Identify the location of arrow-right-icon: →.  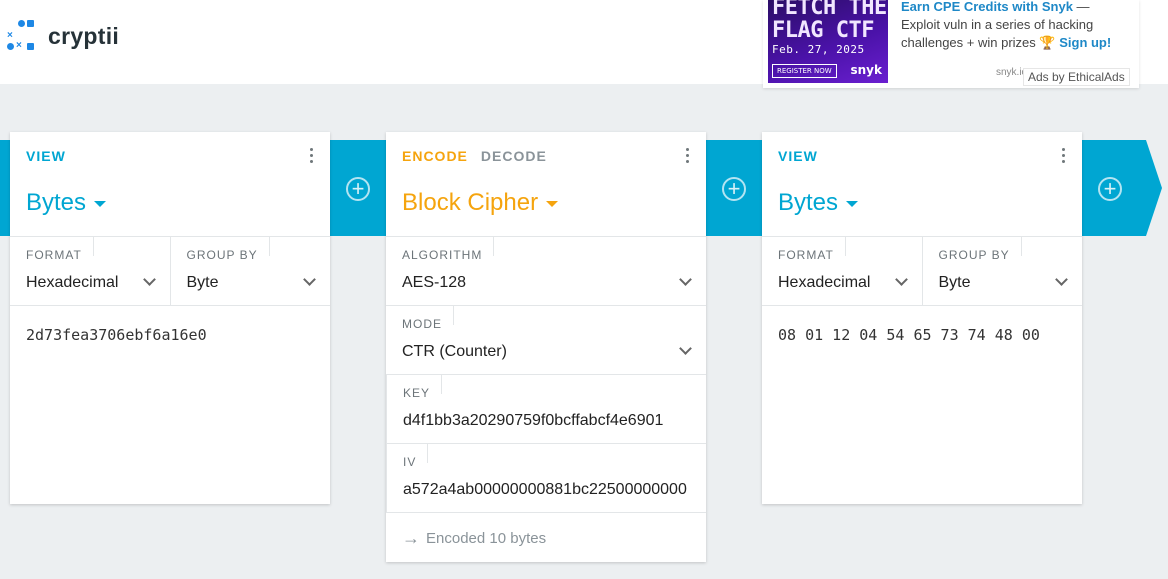
(411, 538).